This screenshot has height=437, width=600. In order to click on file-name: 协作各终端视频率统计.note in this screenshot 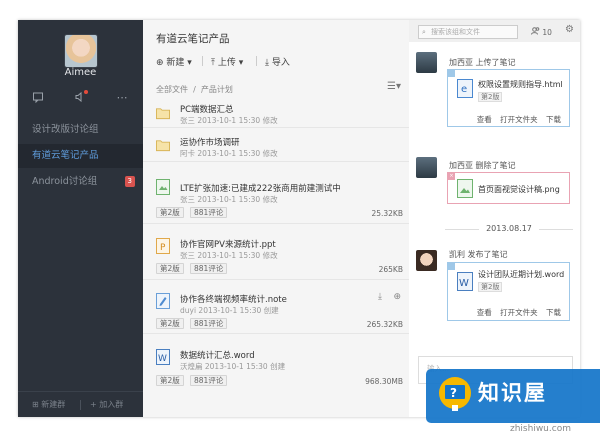, I will do `click(233, 299)`.